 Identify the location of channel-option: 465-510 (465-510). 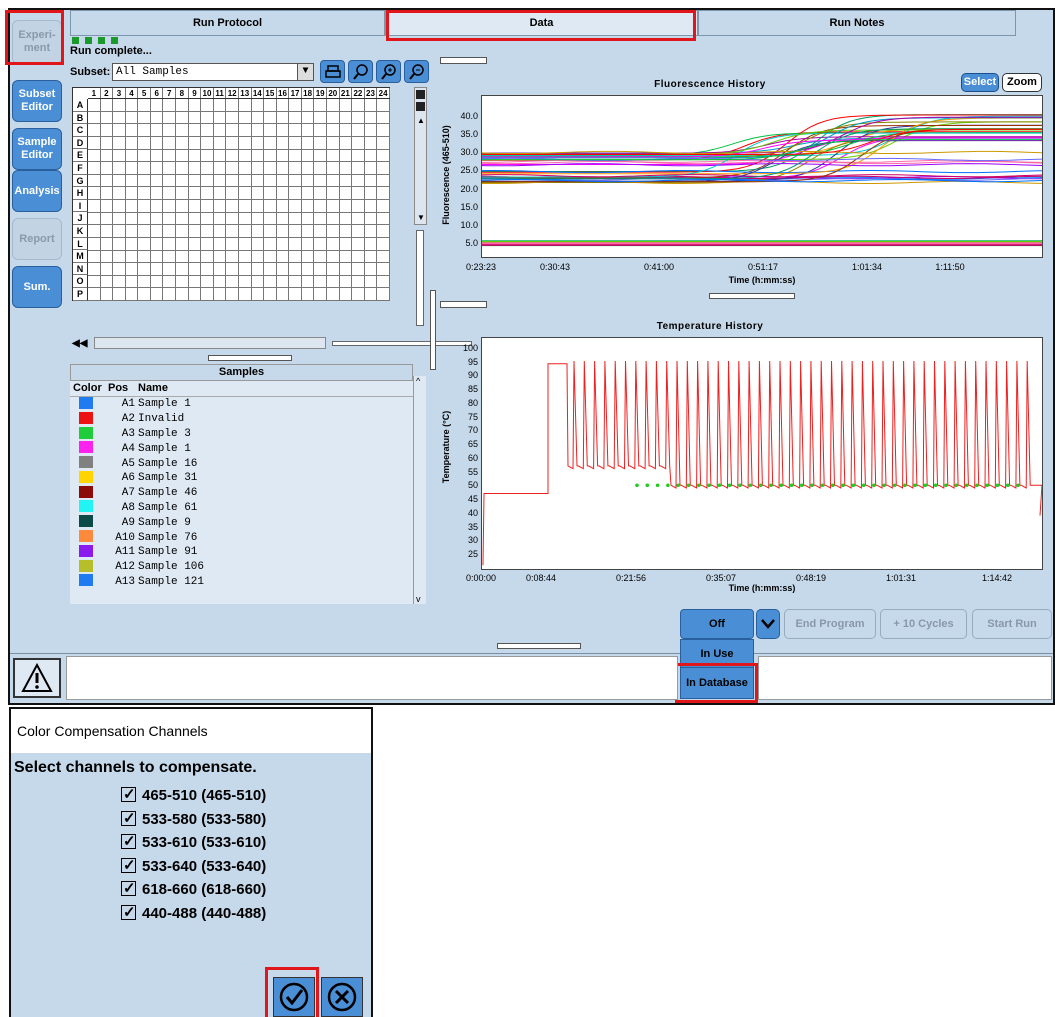
(193, 799).